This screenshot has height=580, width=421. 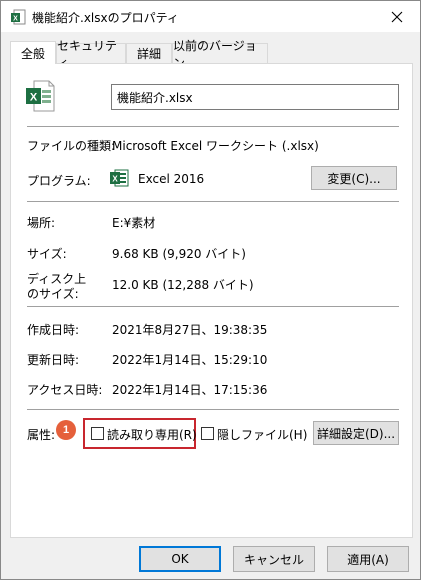 What do you see at coordinates (41, 435) in the screenshot?
I see `attributes-label: 属性:` at bounding box center [41, 435].